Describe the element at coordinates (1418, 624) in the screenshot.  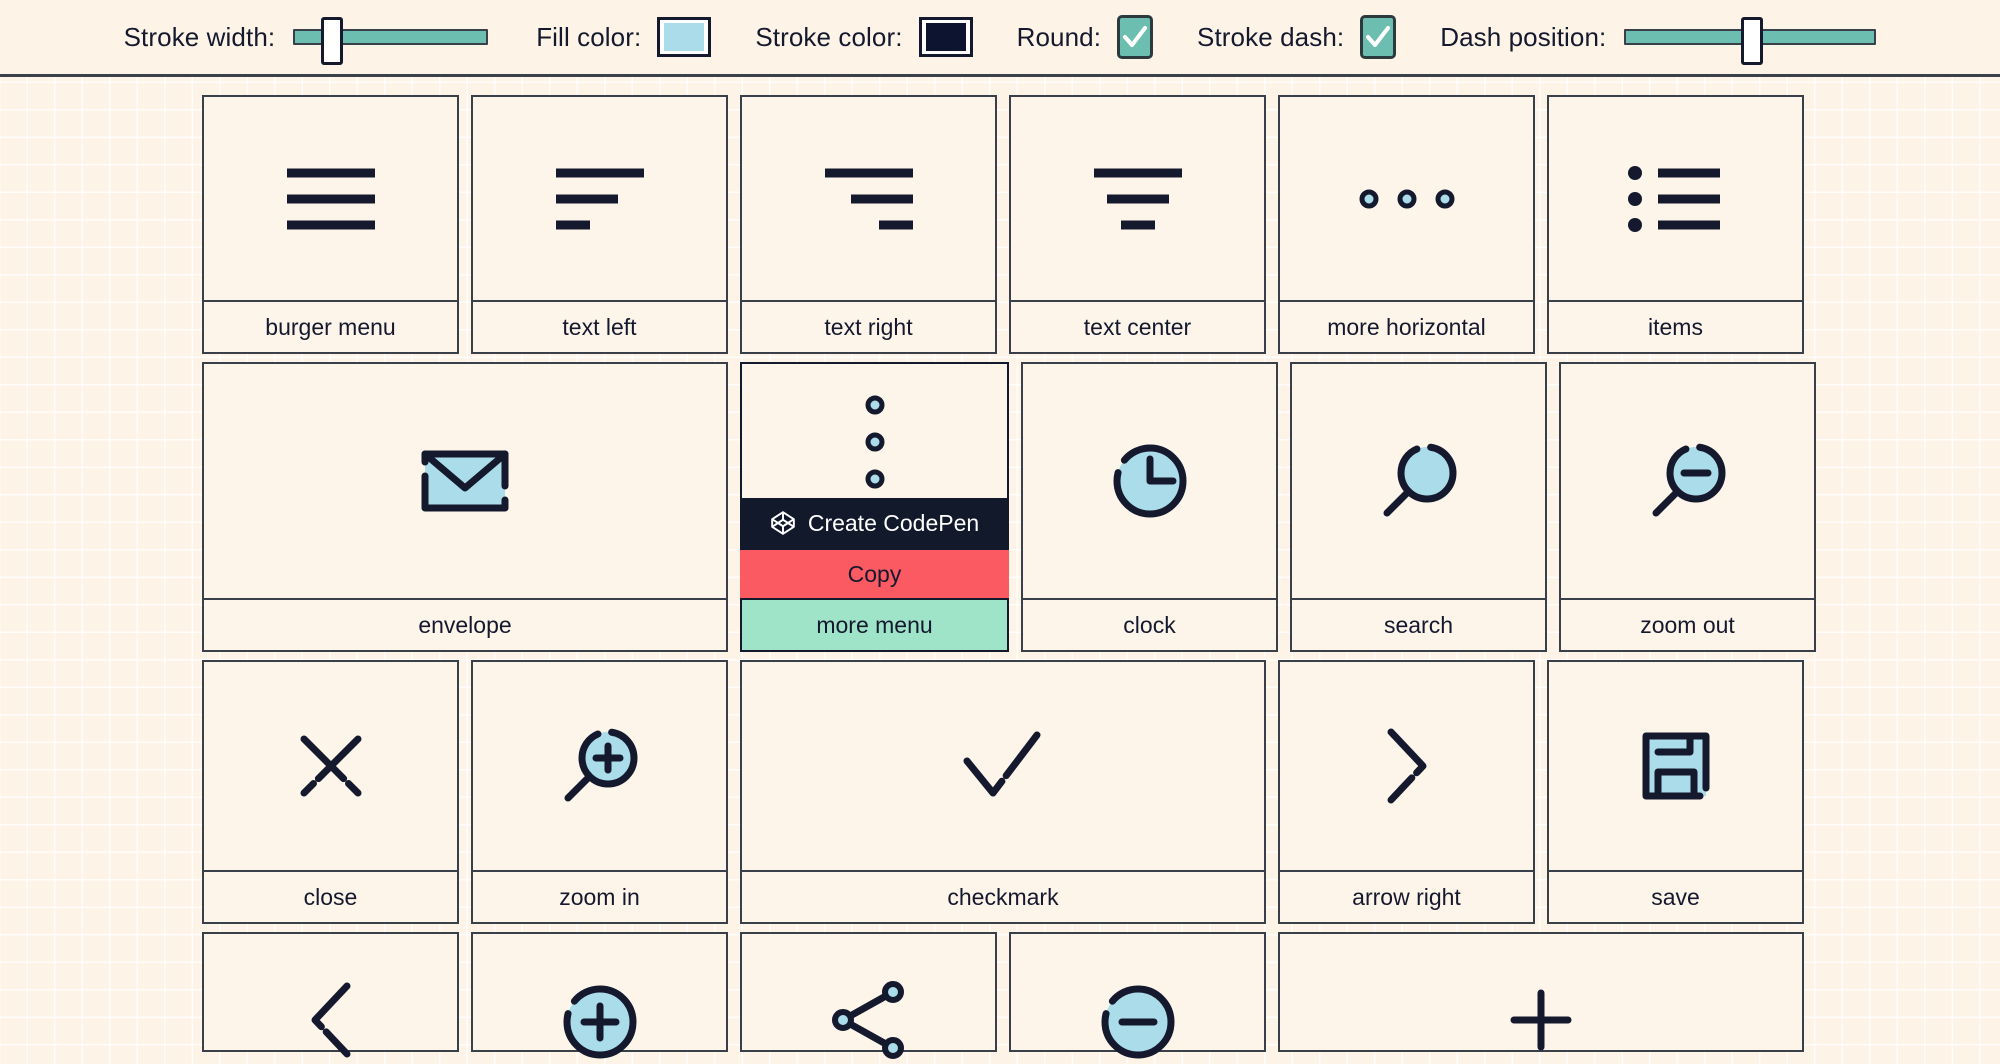
I see `icon-card-label: search` at that location.